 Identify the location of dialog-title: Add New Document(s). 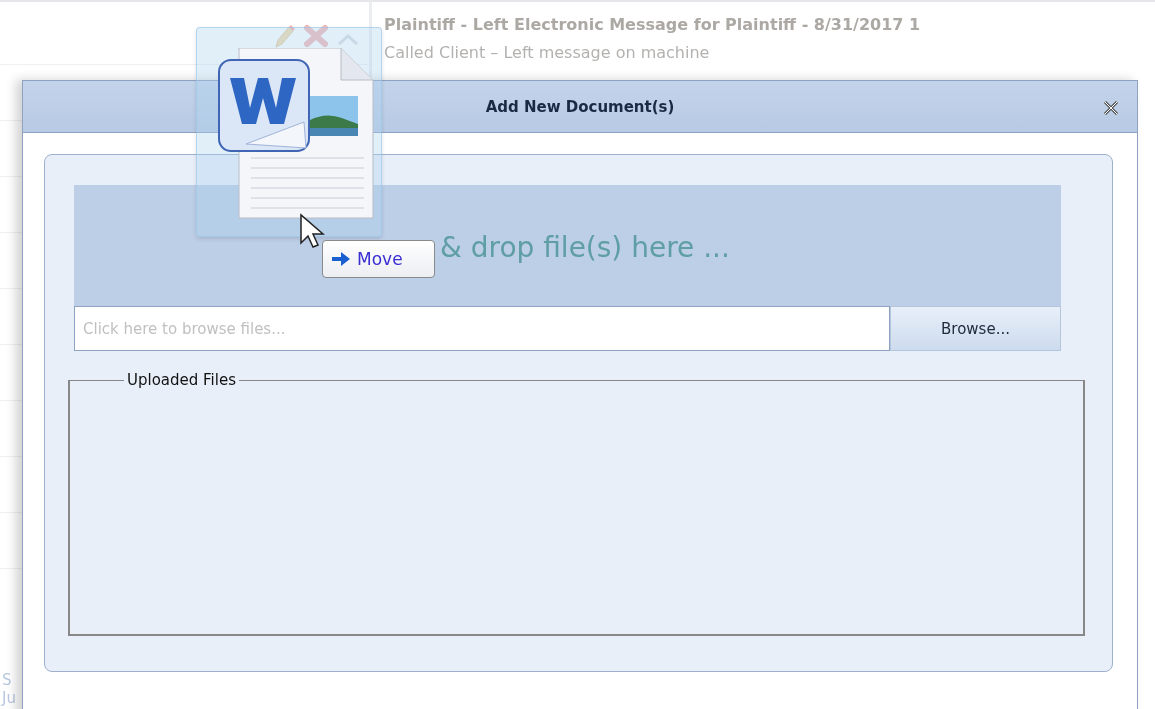
(580, 106).